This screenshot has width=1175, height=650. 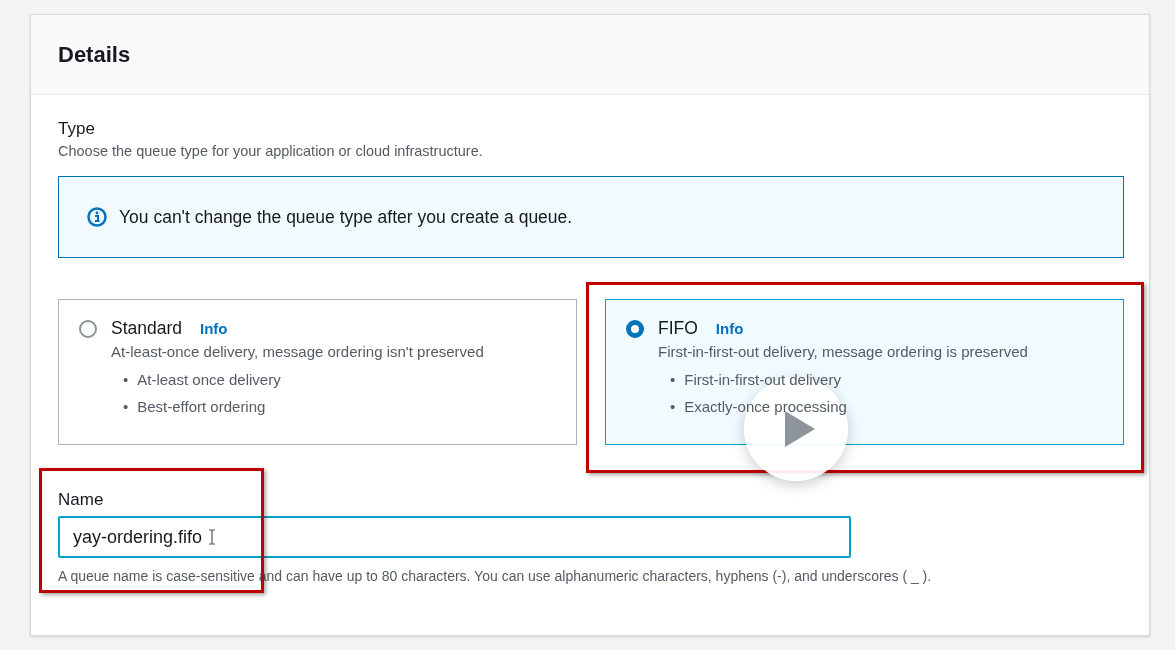 What do you see at coordinates (138, 537) in the screenshot?
I see `input-value: yay-ordering.fifo` at bounding box center [138, 537].